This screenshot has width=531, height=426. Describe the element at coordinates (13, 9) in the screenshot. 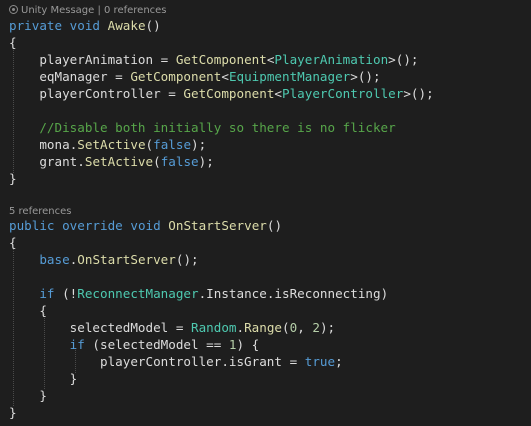

I see `unity-icon` at that location.